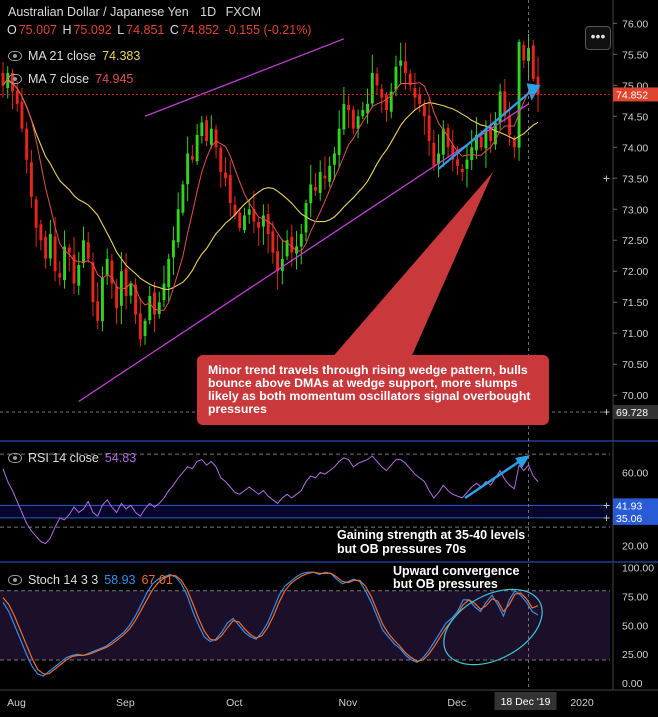 The width and height of the screenshot is (658, 717). I want to click on legend-ma7: MA 7 close 74.945, so click(70, 79).